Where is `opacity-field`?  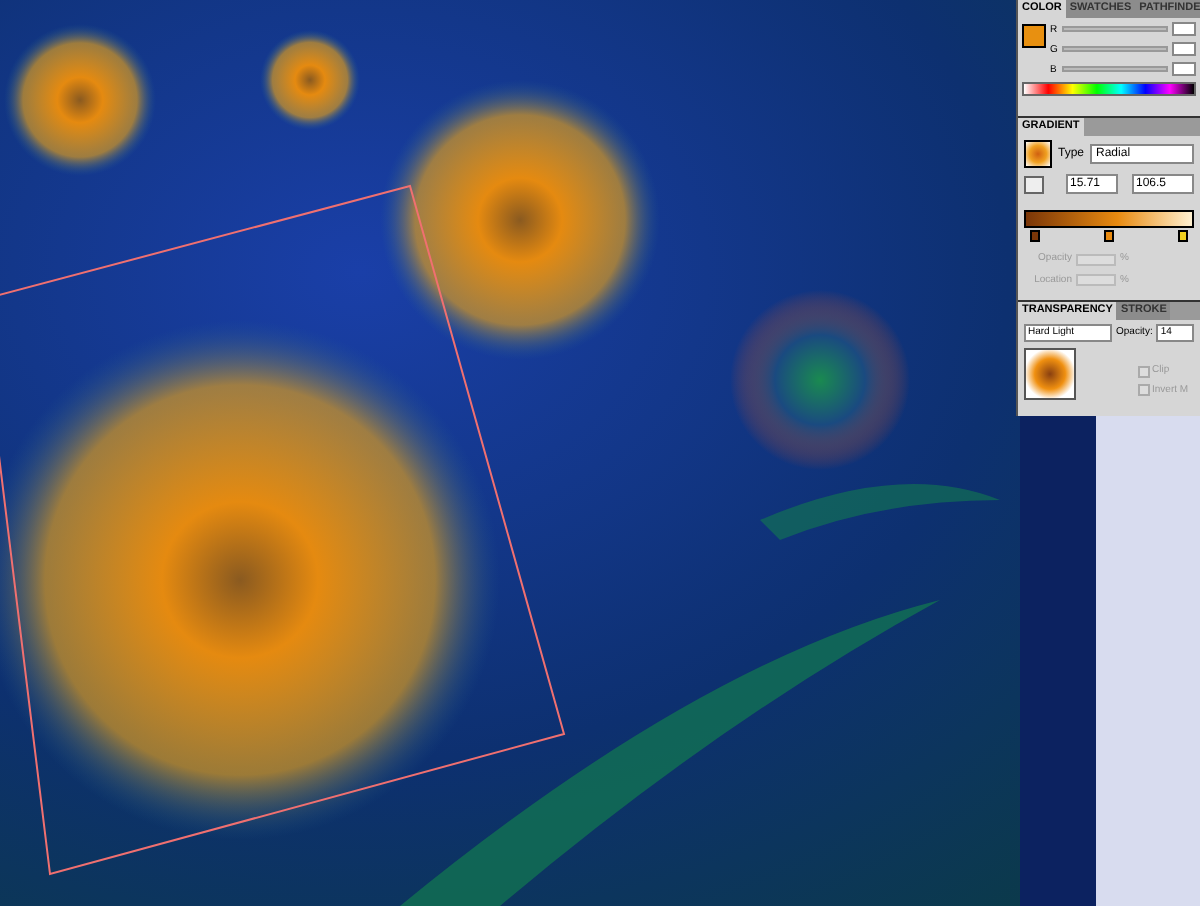 opacity-field is located at coordinates (1096, 259).